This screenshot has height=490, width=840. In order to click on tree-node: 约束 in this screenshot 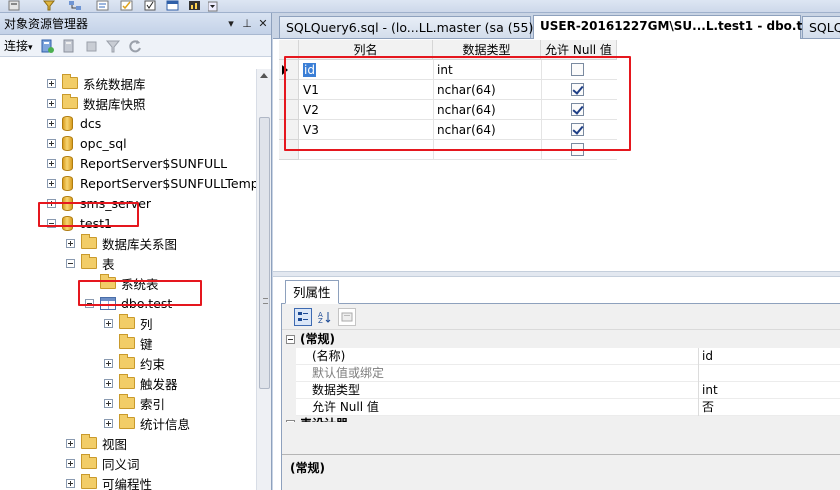, I will do `click(134, 363)`.